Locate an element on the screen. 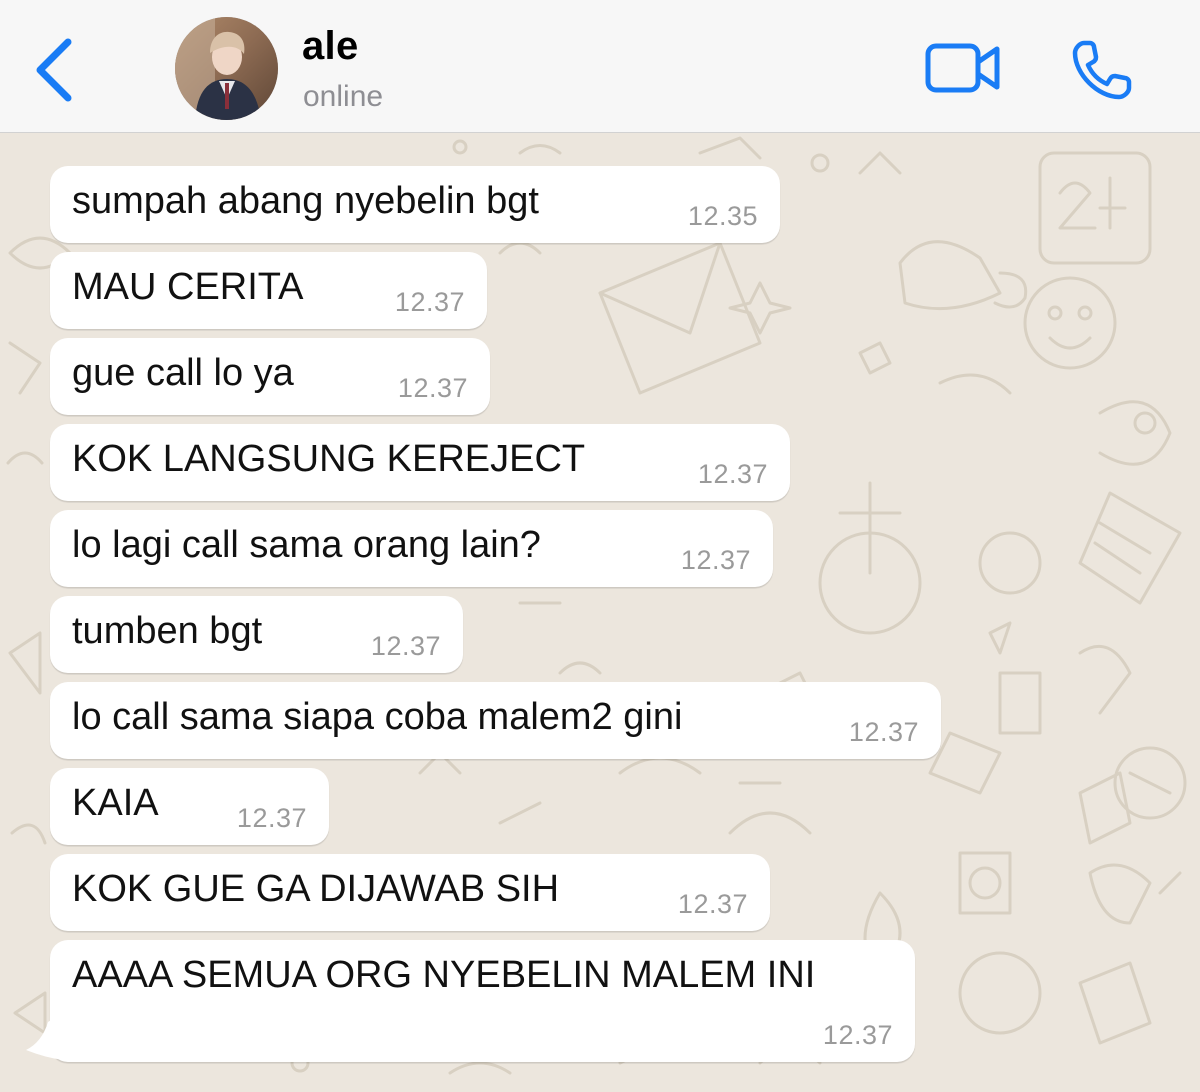 This screenshot has height=1092, width=1200. message-text: lo lagi call sama orang lain? is located at coordinates (306, 545).